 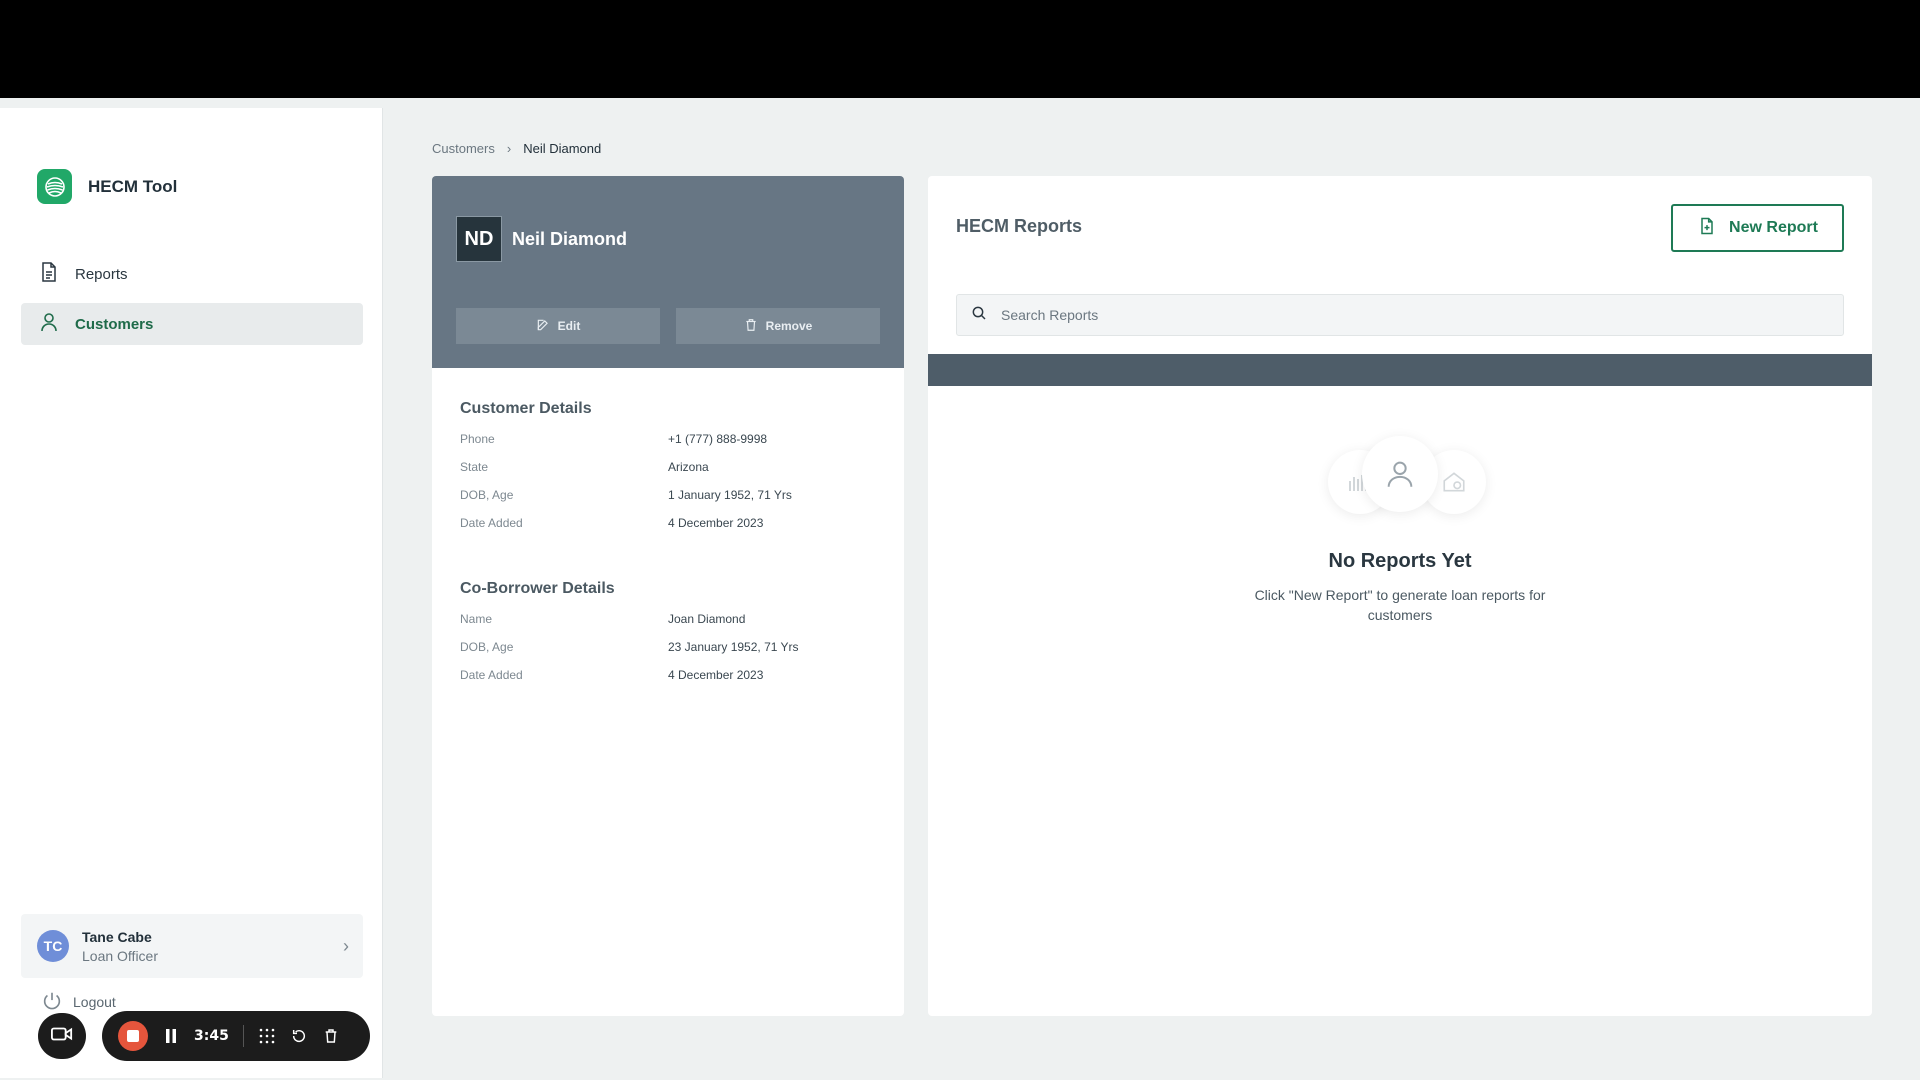 What do you see at coordinates (94, 1002) in the screenshot?
I see `logout-label: Logout` at bounding box center [94, 1002].